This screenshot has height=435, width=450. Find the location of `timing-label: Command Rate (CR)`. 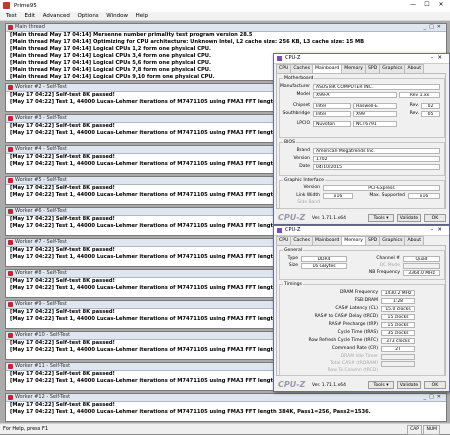

timing-label: Command Rate (CR) is located at coordinates (354, 348).